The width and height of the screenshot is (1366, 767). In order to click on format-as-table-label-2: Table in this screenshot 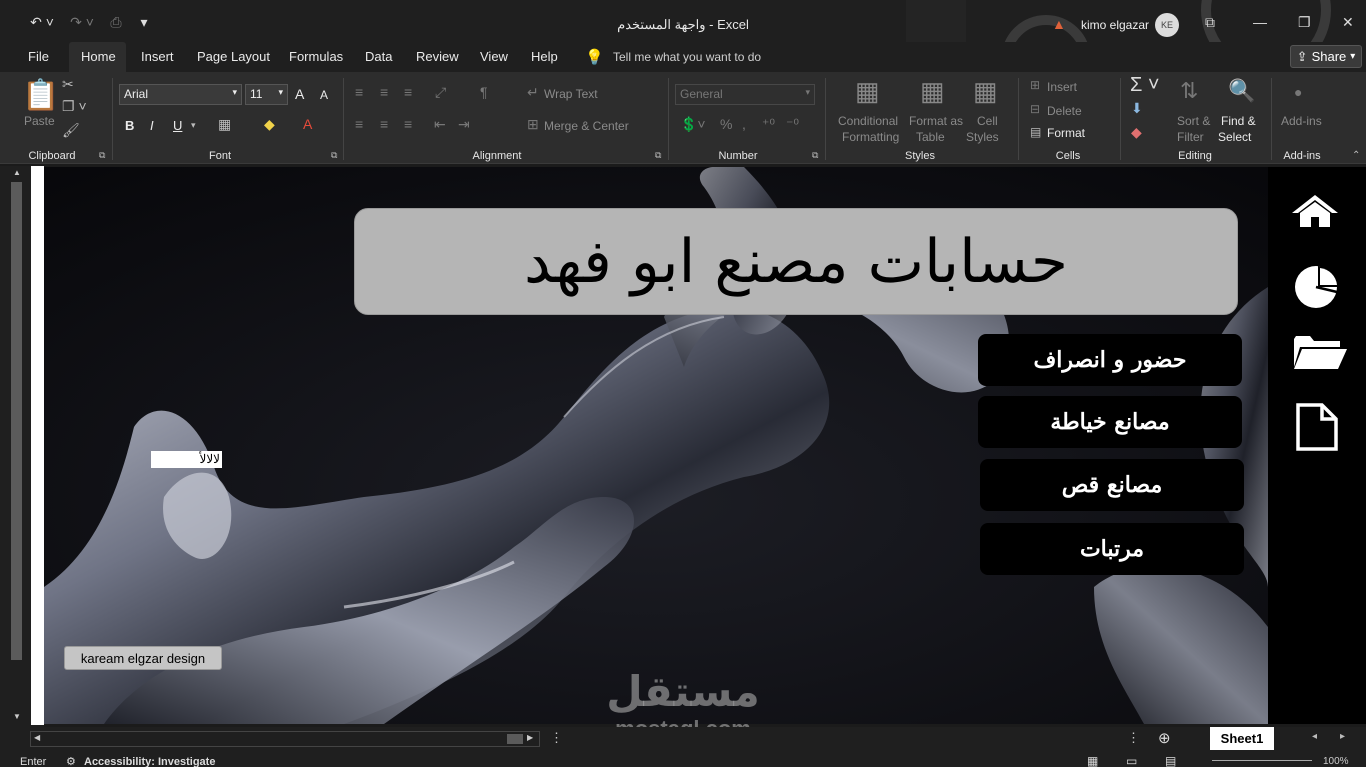, I will do `click(930, 137)`.